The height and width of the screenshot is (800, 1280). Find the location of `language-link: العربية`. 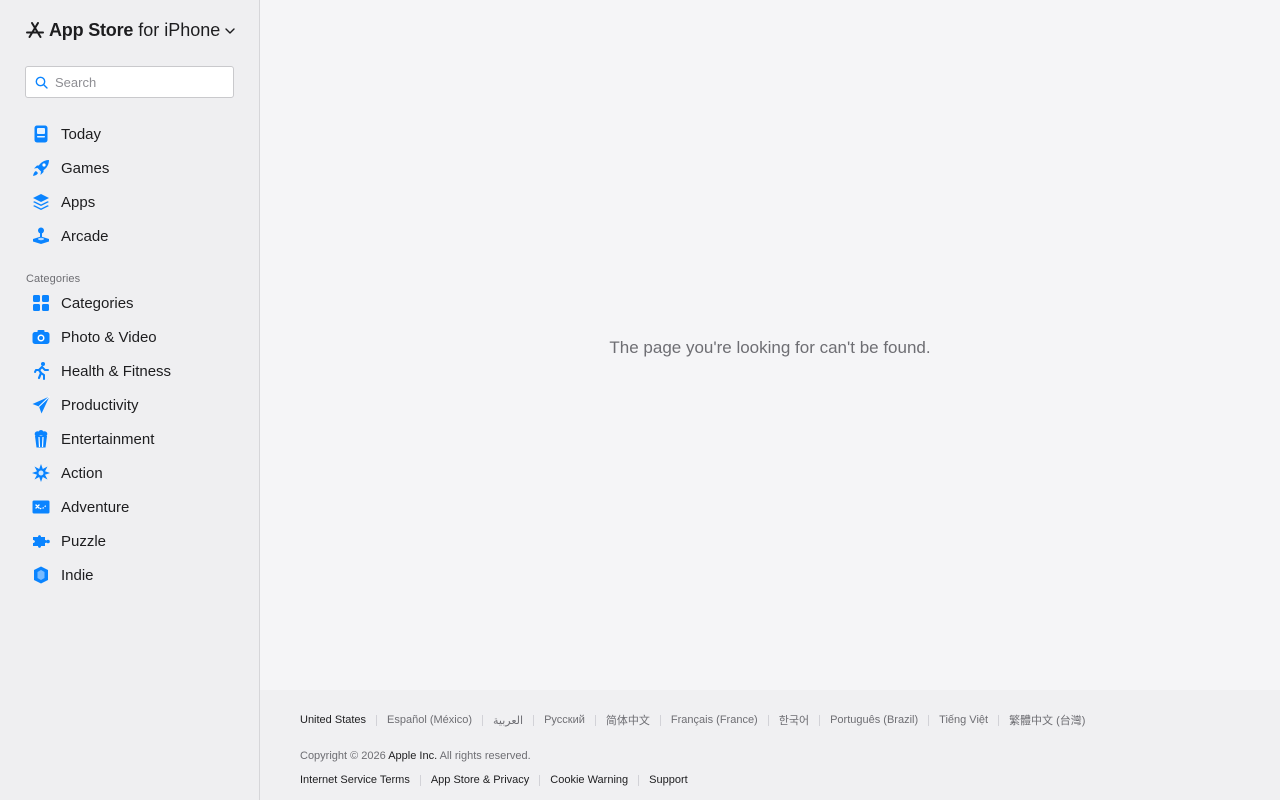

language-link: العربية is located at coordinates (508, 720).